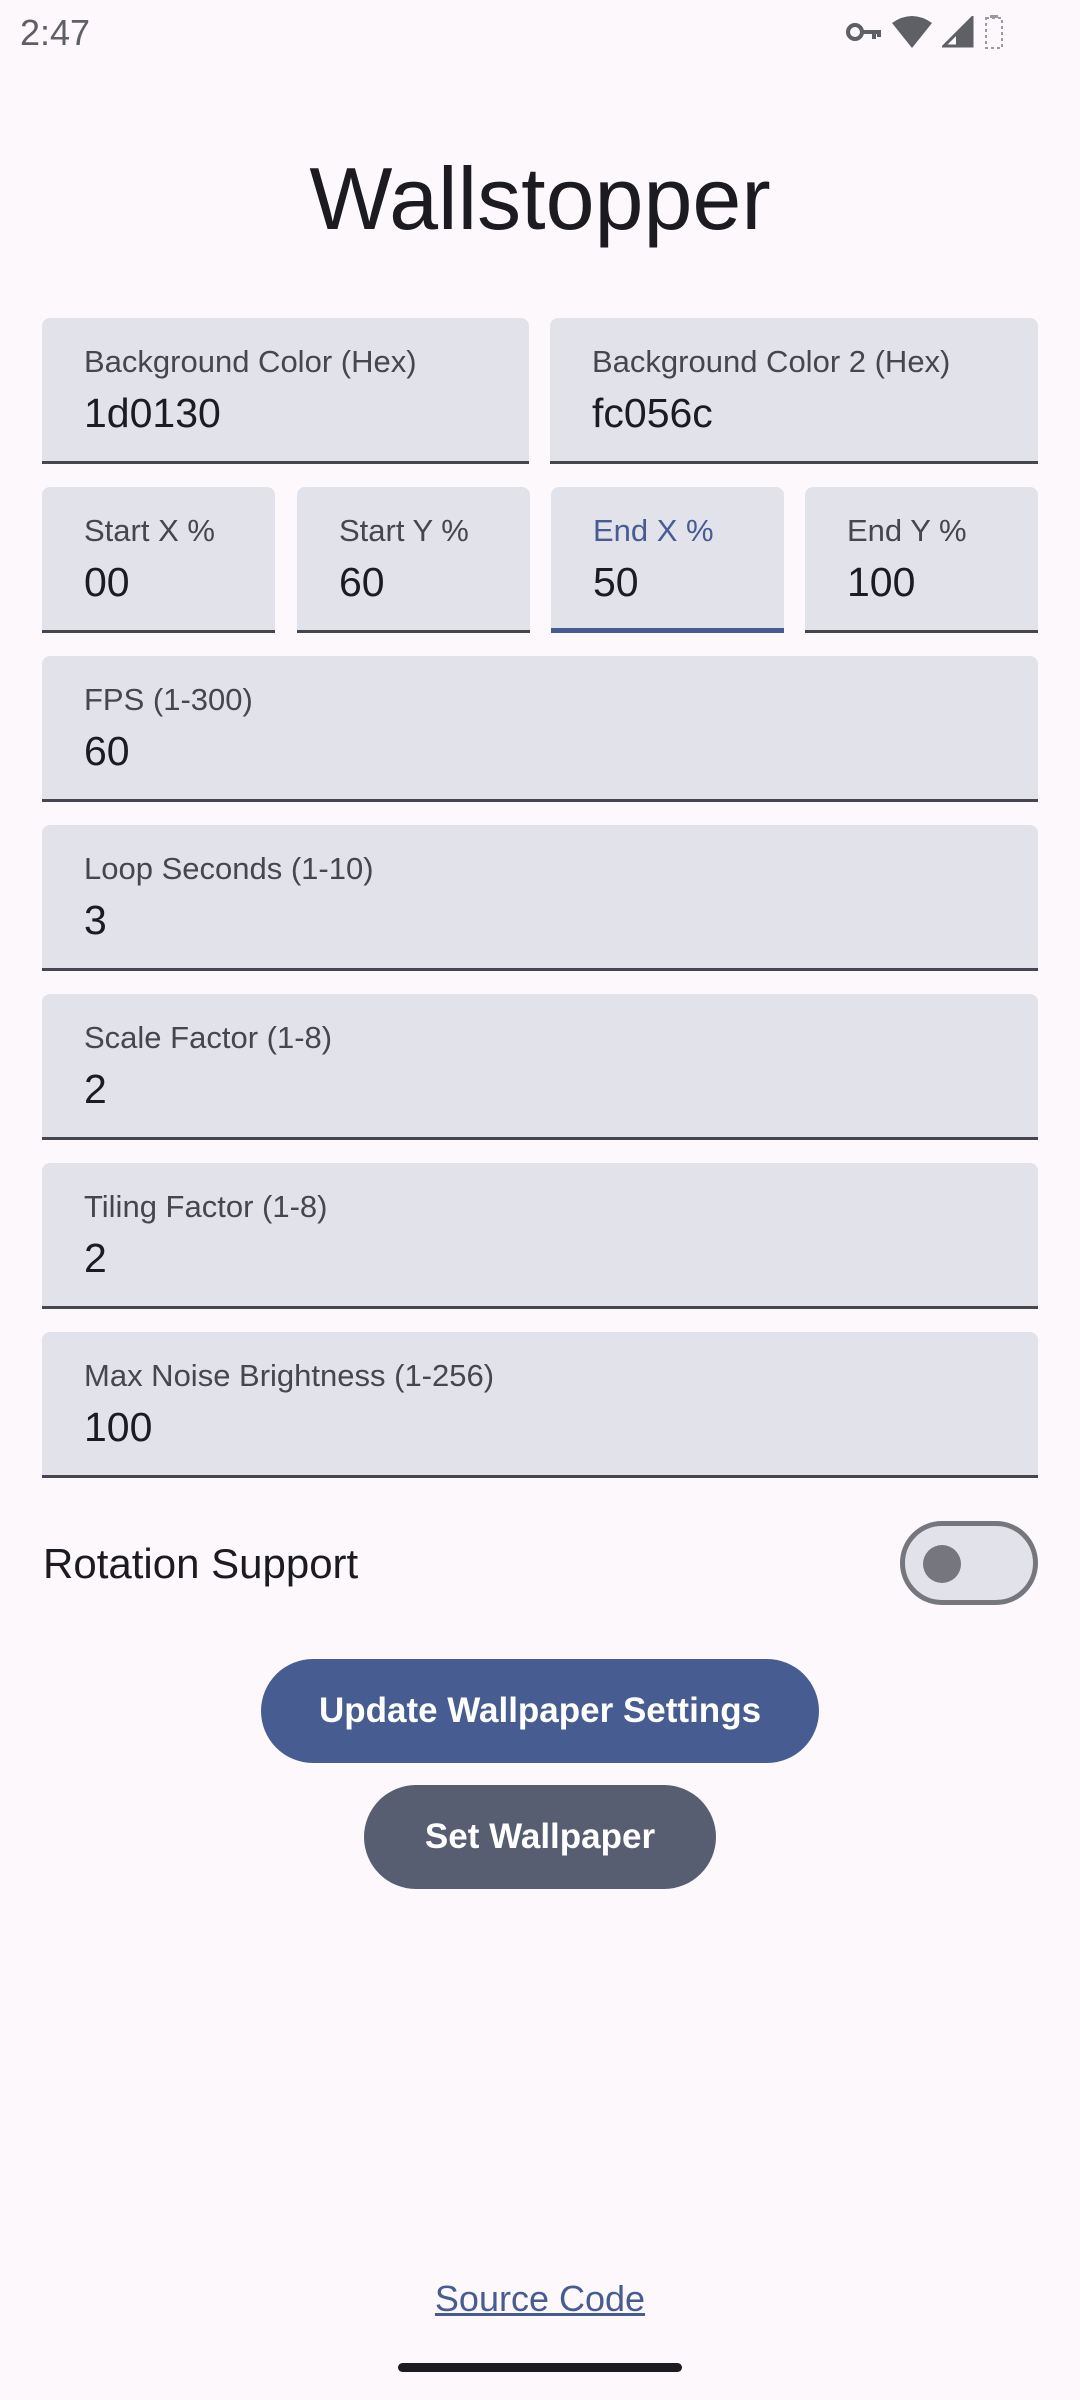 The width and height of the screenshot is (1080, 2400). I want to click on tiling-factor-label: Tiling Factor (1-8), so click(206, 1206).